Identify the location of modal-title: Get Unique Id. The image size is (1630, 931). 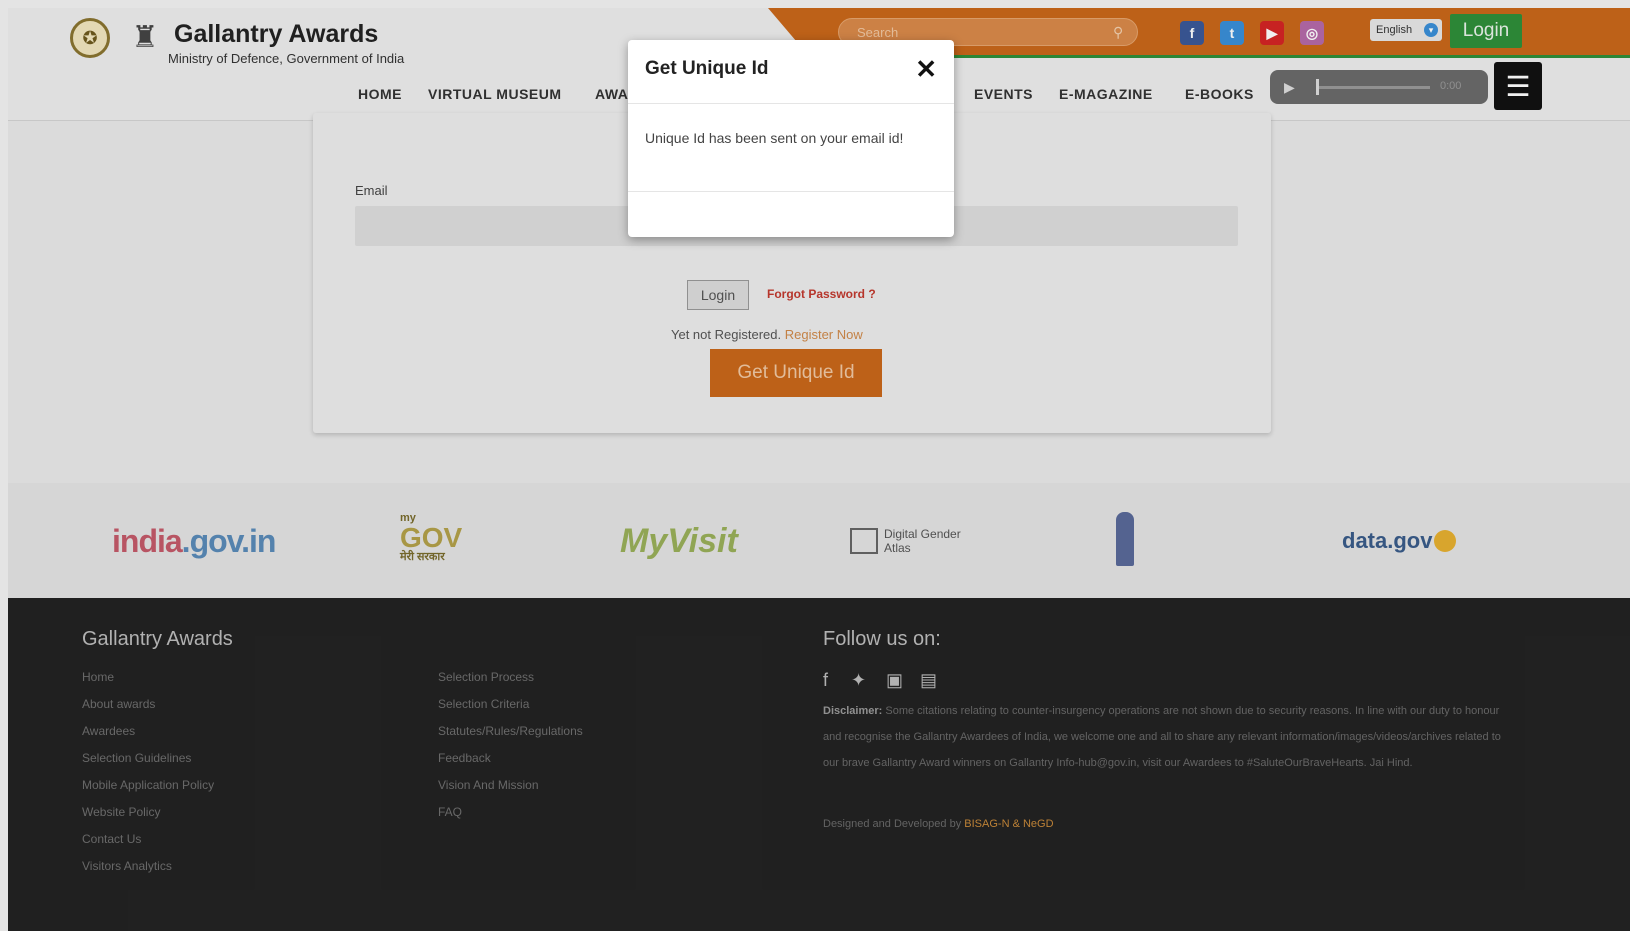
(707, 68).